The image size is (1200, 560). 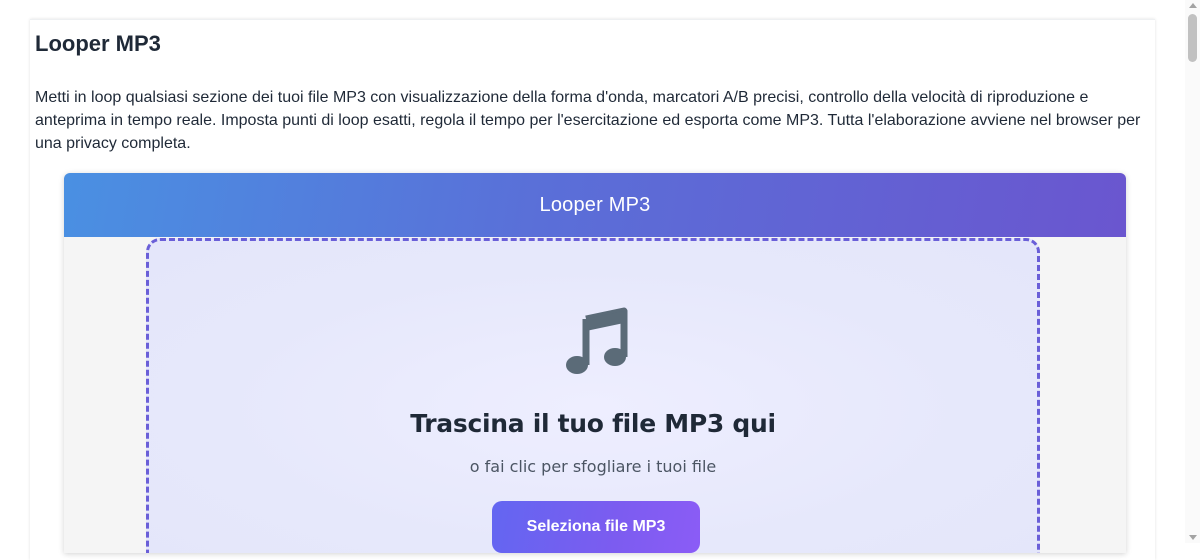 What do you see at coordinates (1193, 537) in the screenshot?
I see `scroll-down-icon` at bounding box center [1193, 537].